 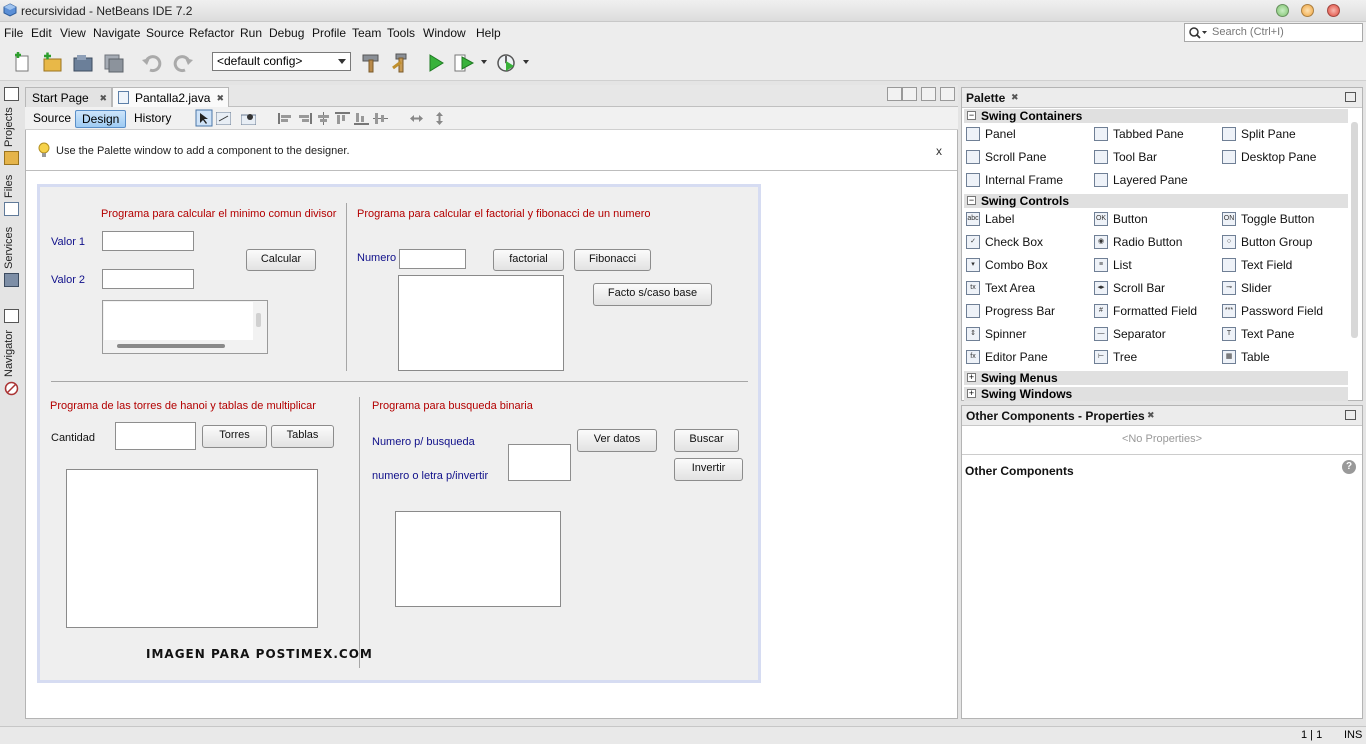 I want to click on menu-debug: Debug, so click(x=286, y=33).